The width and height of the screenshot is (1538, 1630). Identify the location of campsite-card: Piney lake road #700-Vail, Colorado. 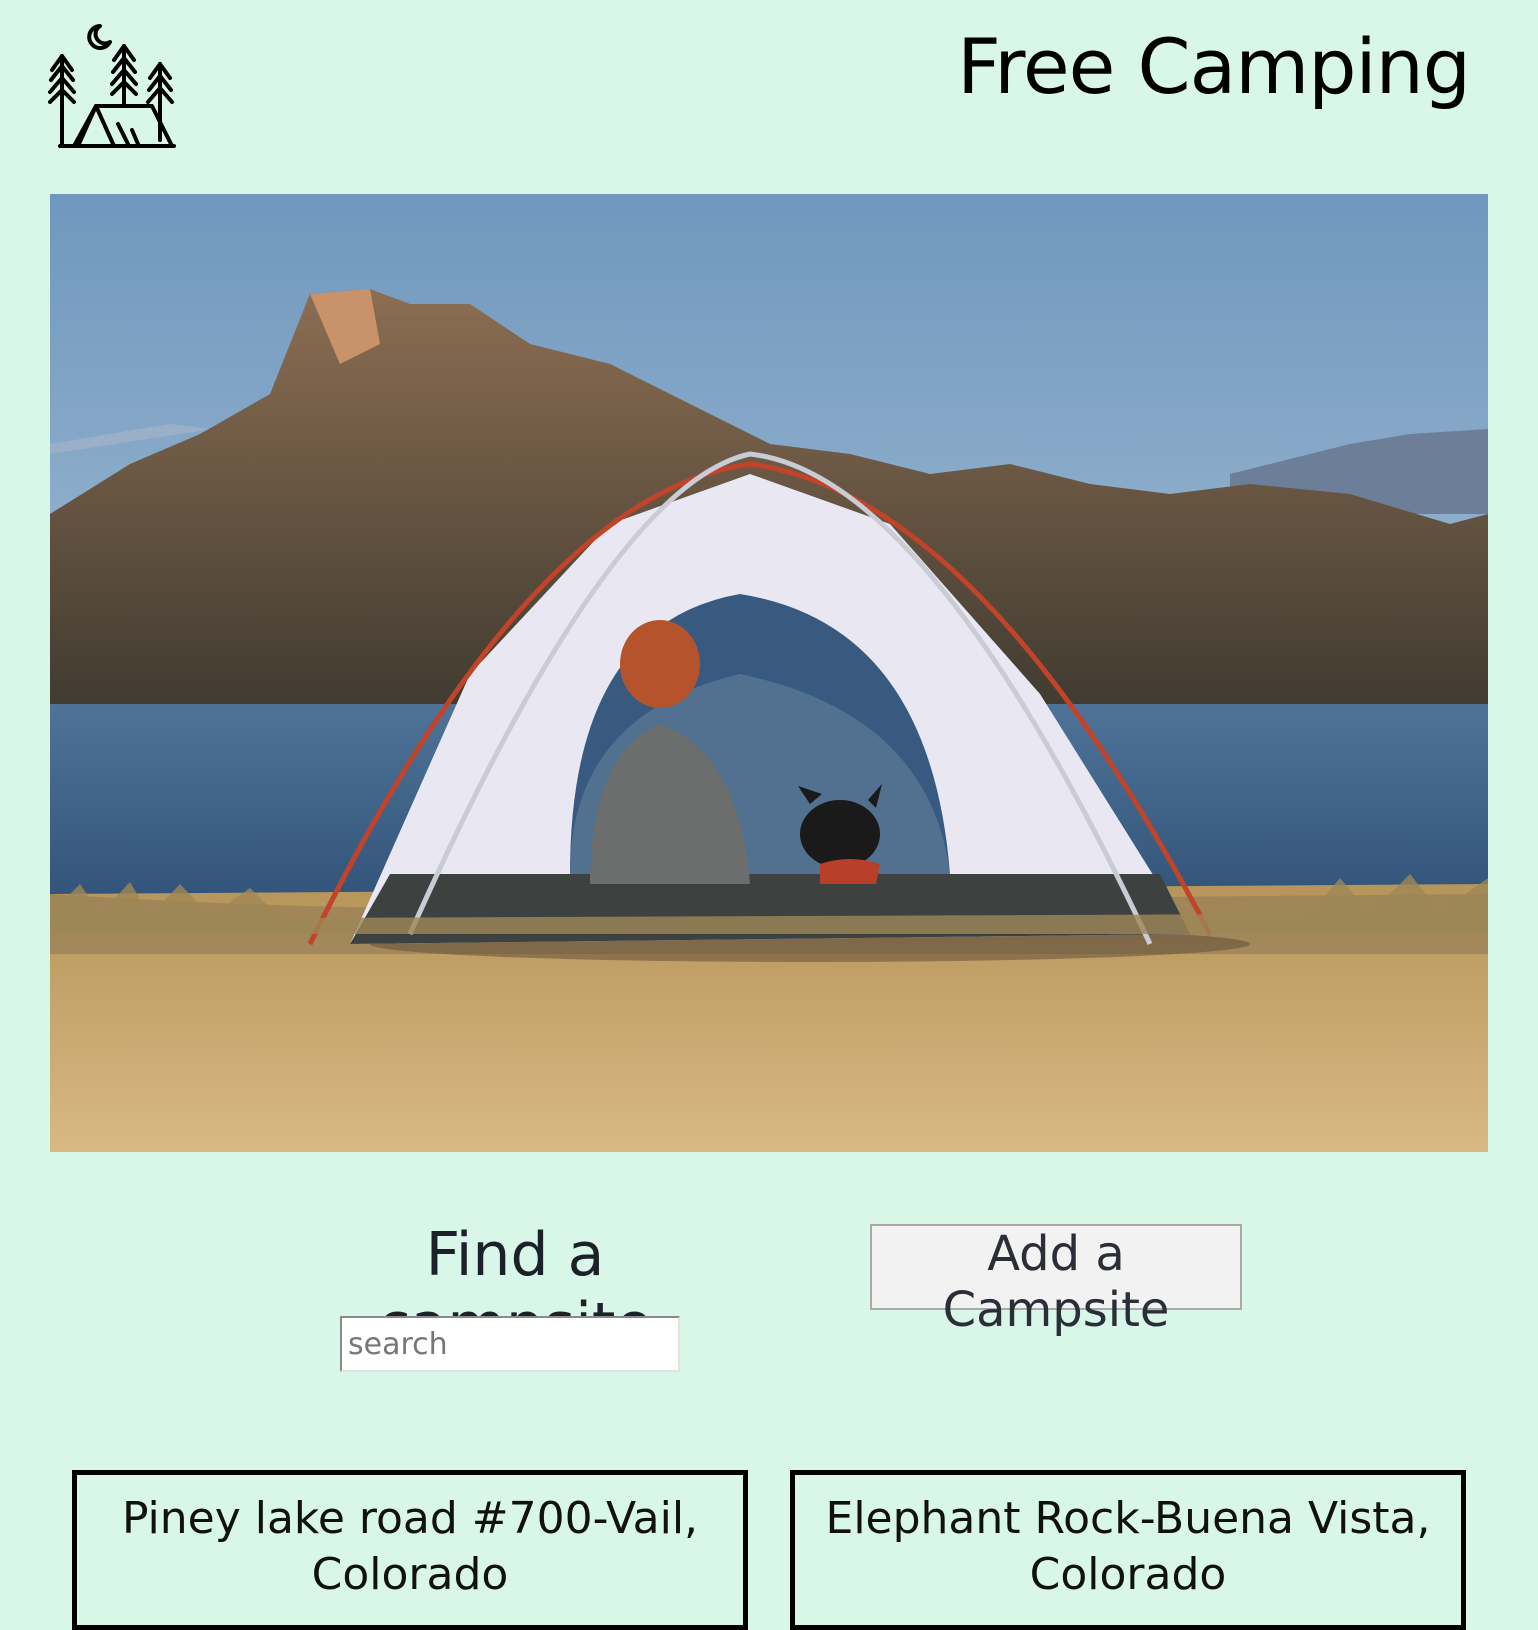
(410, 1550).